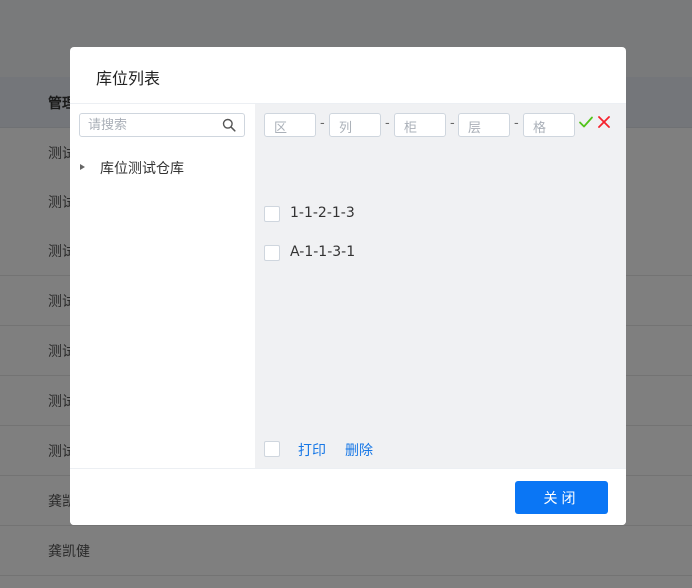  I want to click on delete-link: 删除, so click(359, 450).